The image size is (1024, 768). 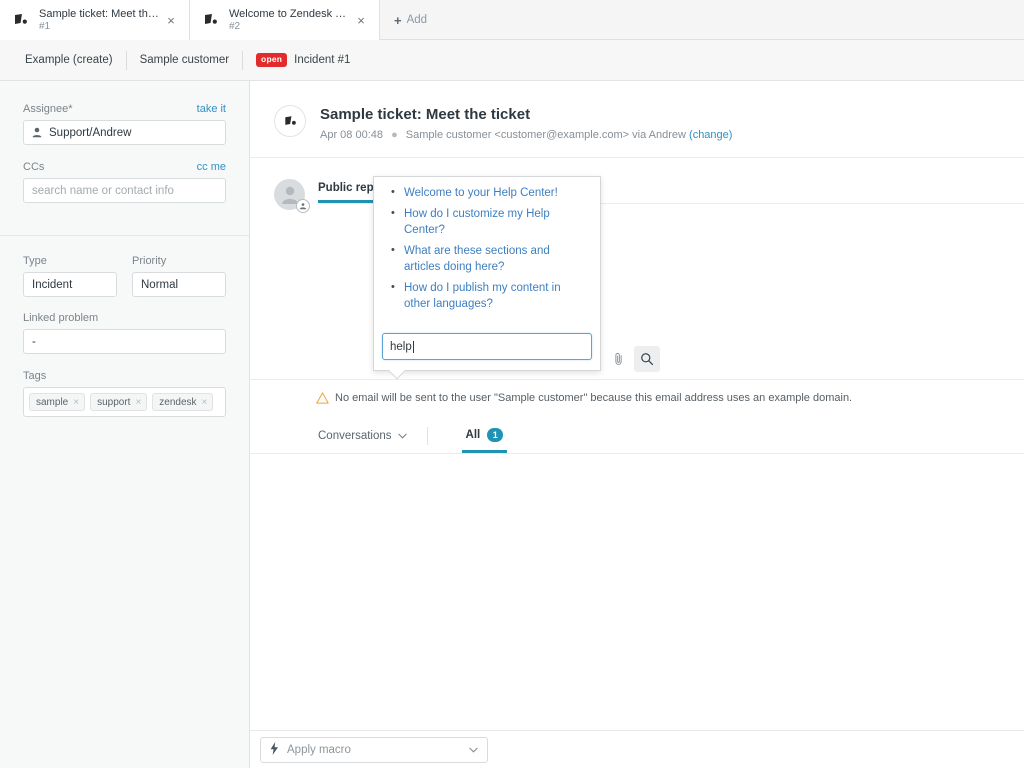 I want to click on ticket-footer: Apply macro, so click(x=637, y=749).